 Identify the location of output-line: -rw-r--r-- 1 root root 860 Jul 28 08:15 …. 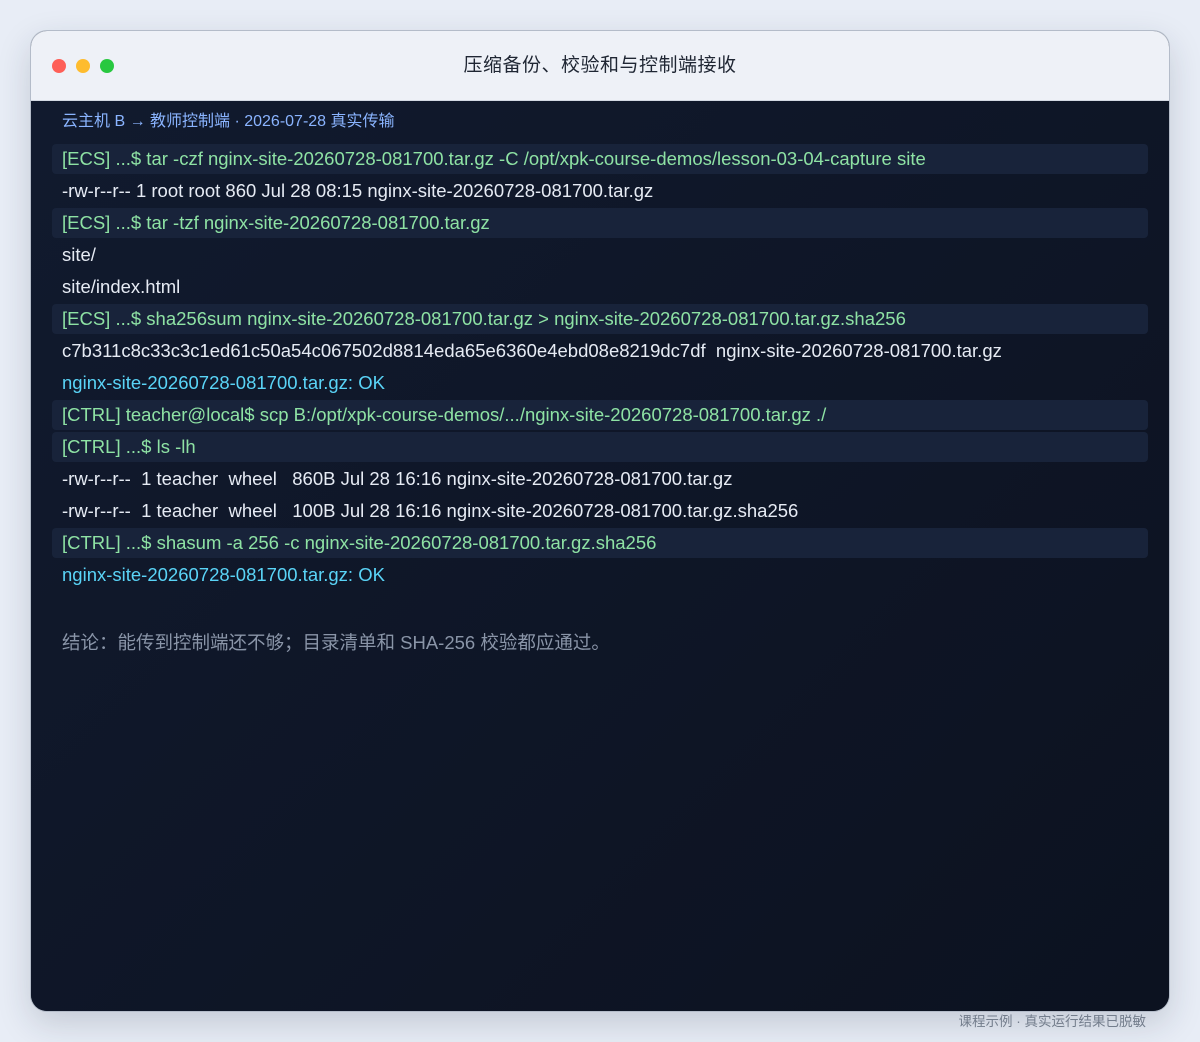
(358, 190).